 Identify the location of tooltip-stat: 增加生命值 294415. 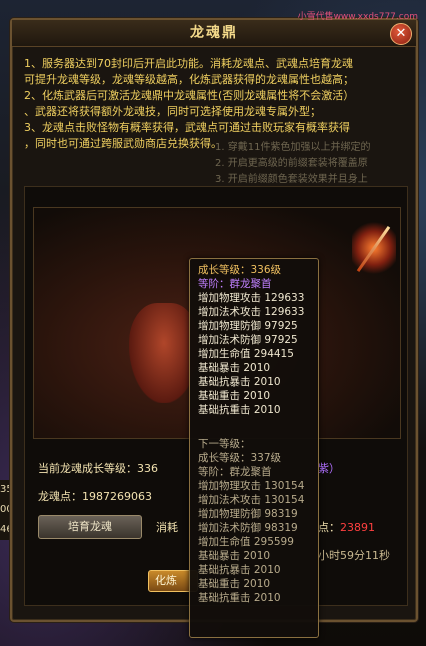
(246, 354).